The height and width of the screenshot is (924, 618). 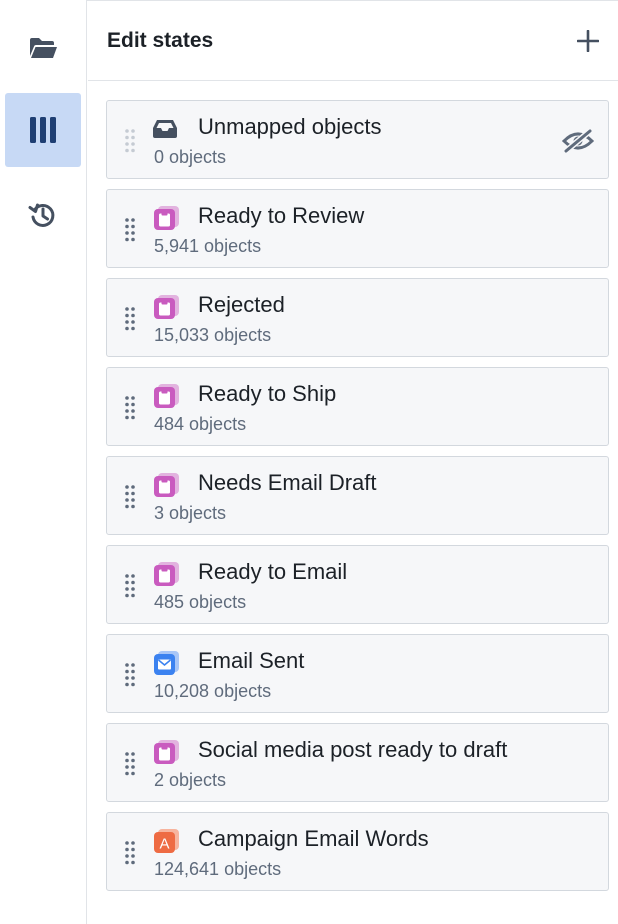 I want to click on state-card: Ready to Email 485 objects, so click(x=357, y=584).